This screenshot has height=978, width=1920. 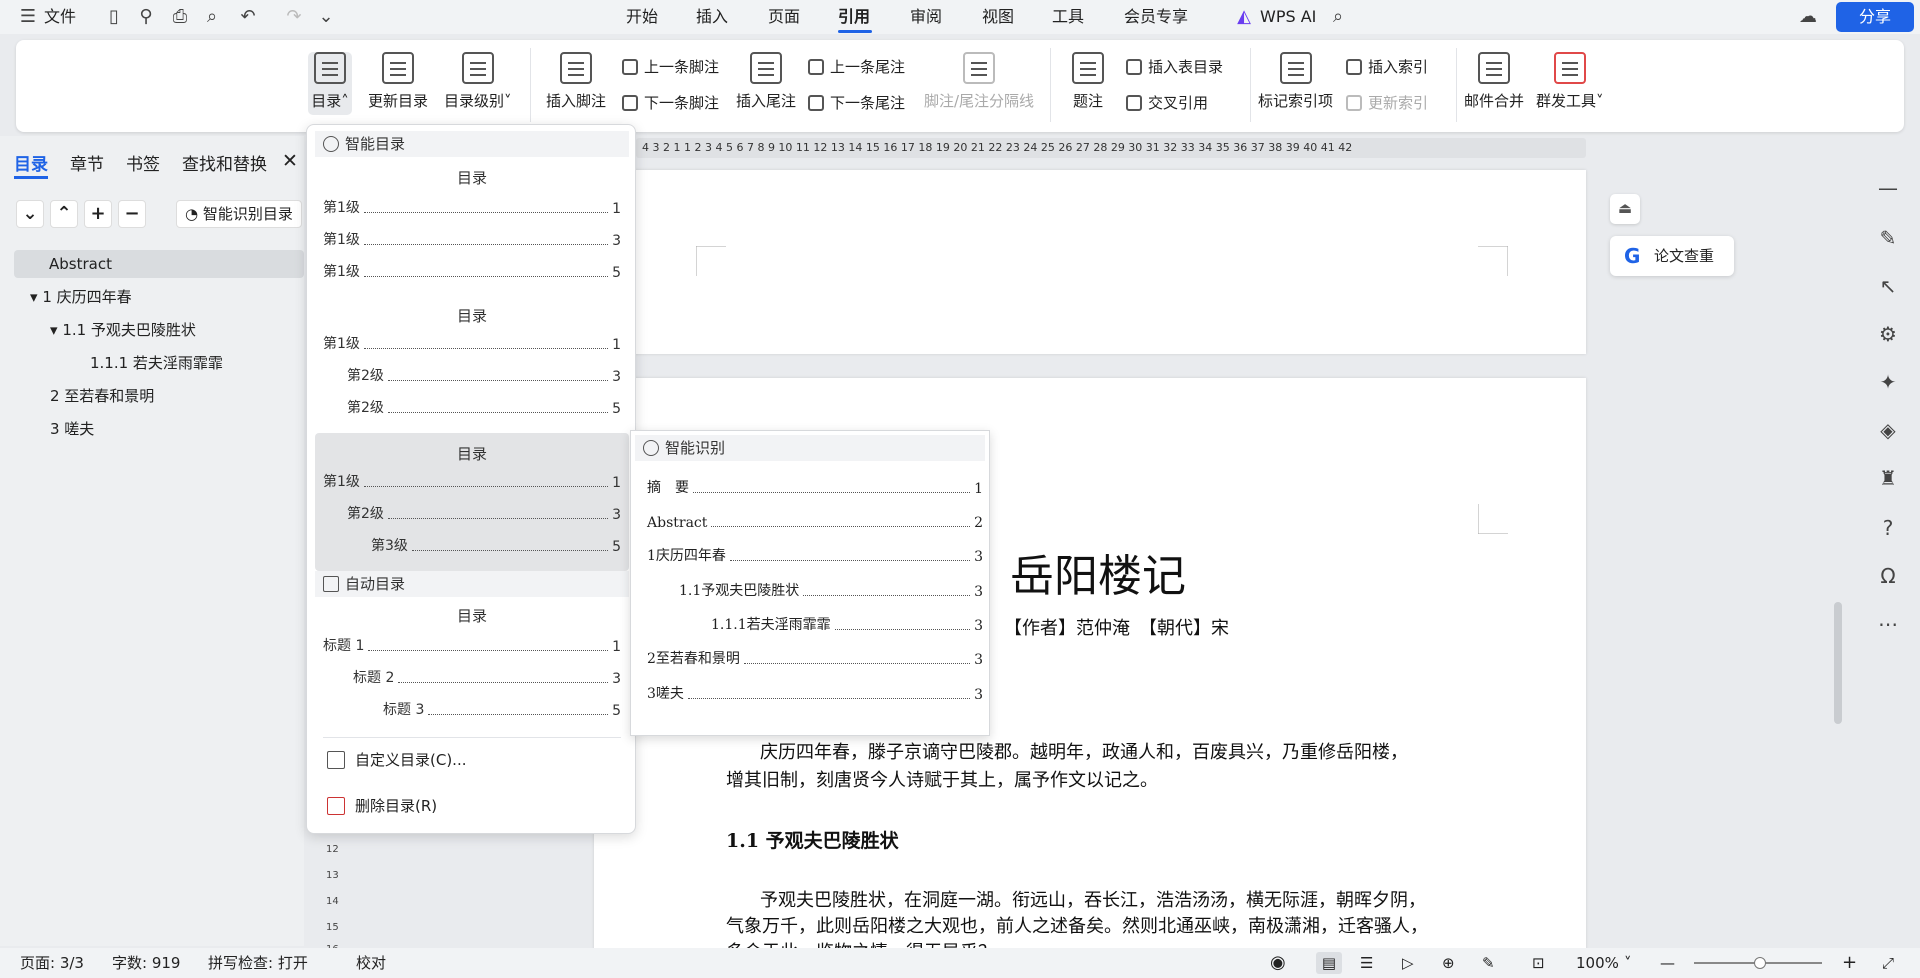 I want to click on outline-view-icon: ☰, so click(x=1366, y=963).